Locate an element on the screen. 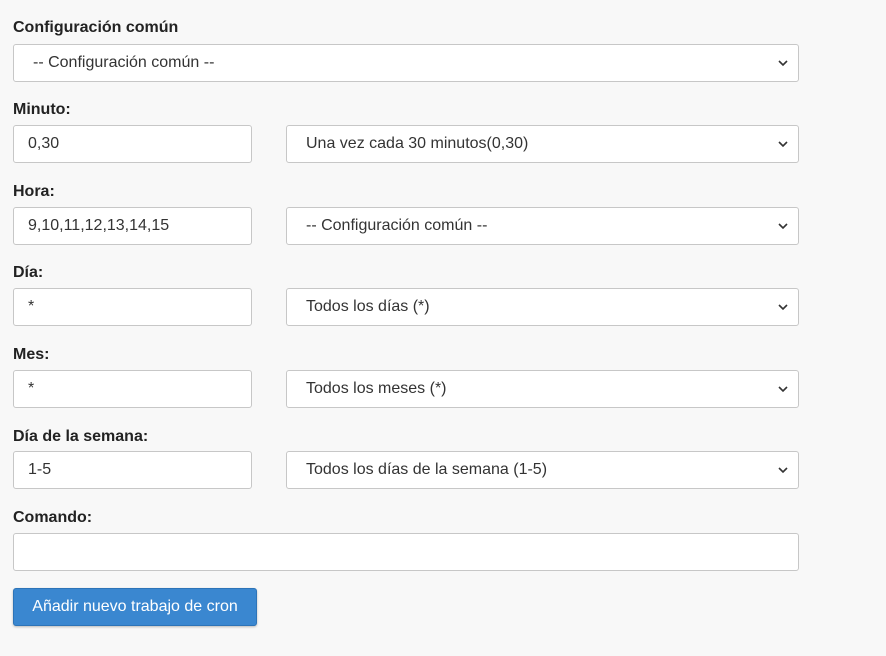 This screenshot has width=886, height=656. weekday-select: Todos los días de la semana (1-5) is located at coordinates (542, 470).